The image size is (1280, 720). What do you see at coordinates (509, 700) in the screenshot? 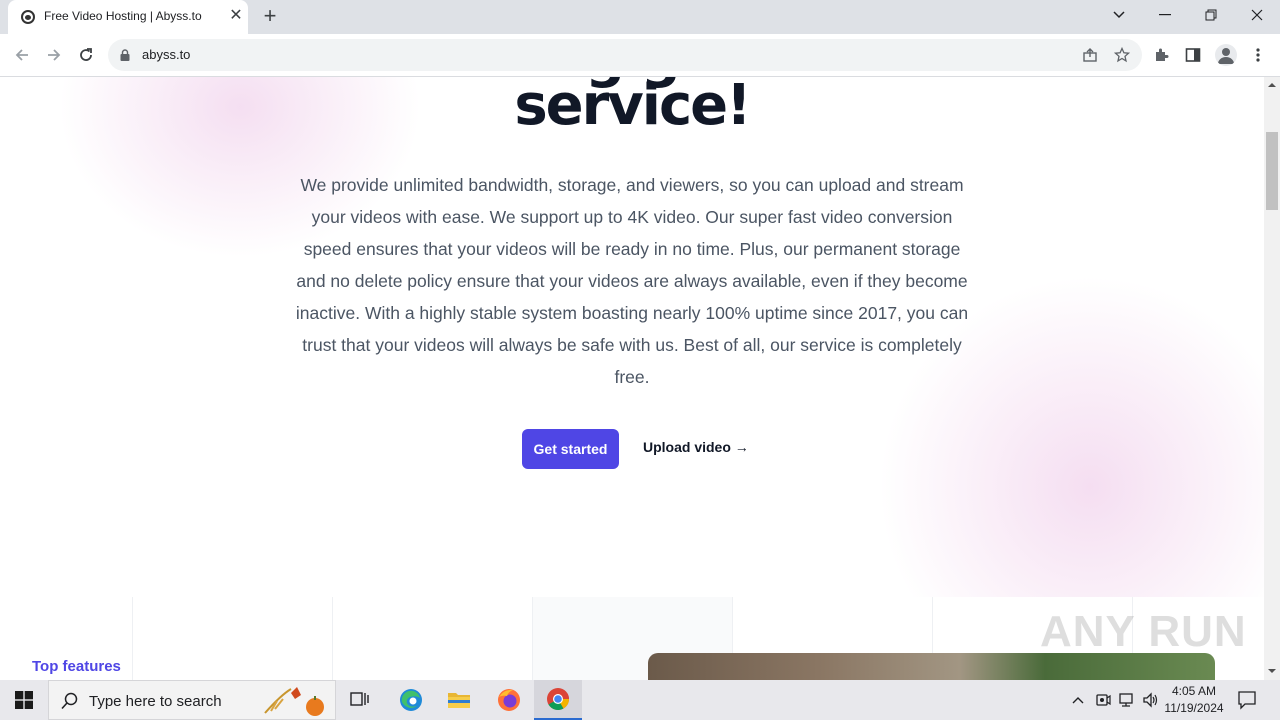
I see `firefox-icon` at bounding box center [509, 700].